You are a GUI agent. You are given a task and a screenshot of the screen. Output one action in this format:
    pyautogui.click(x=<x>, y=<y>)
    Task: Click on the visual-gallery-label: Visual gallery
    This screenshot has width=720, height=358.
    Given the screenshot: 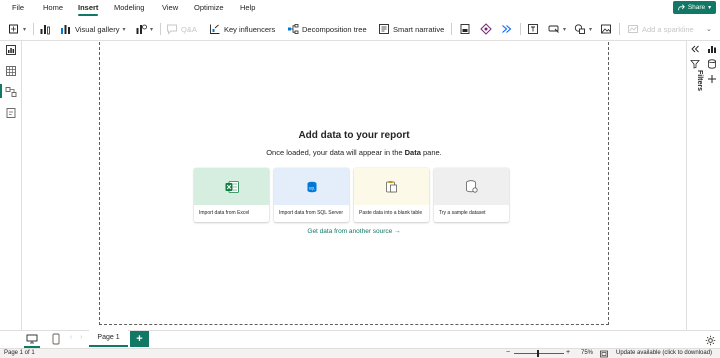 What is the action you would take?
    pyautogui.click(x=97, y=29)
    